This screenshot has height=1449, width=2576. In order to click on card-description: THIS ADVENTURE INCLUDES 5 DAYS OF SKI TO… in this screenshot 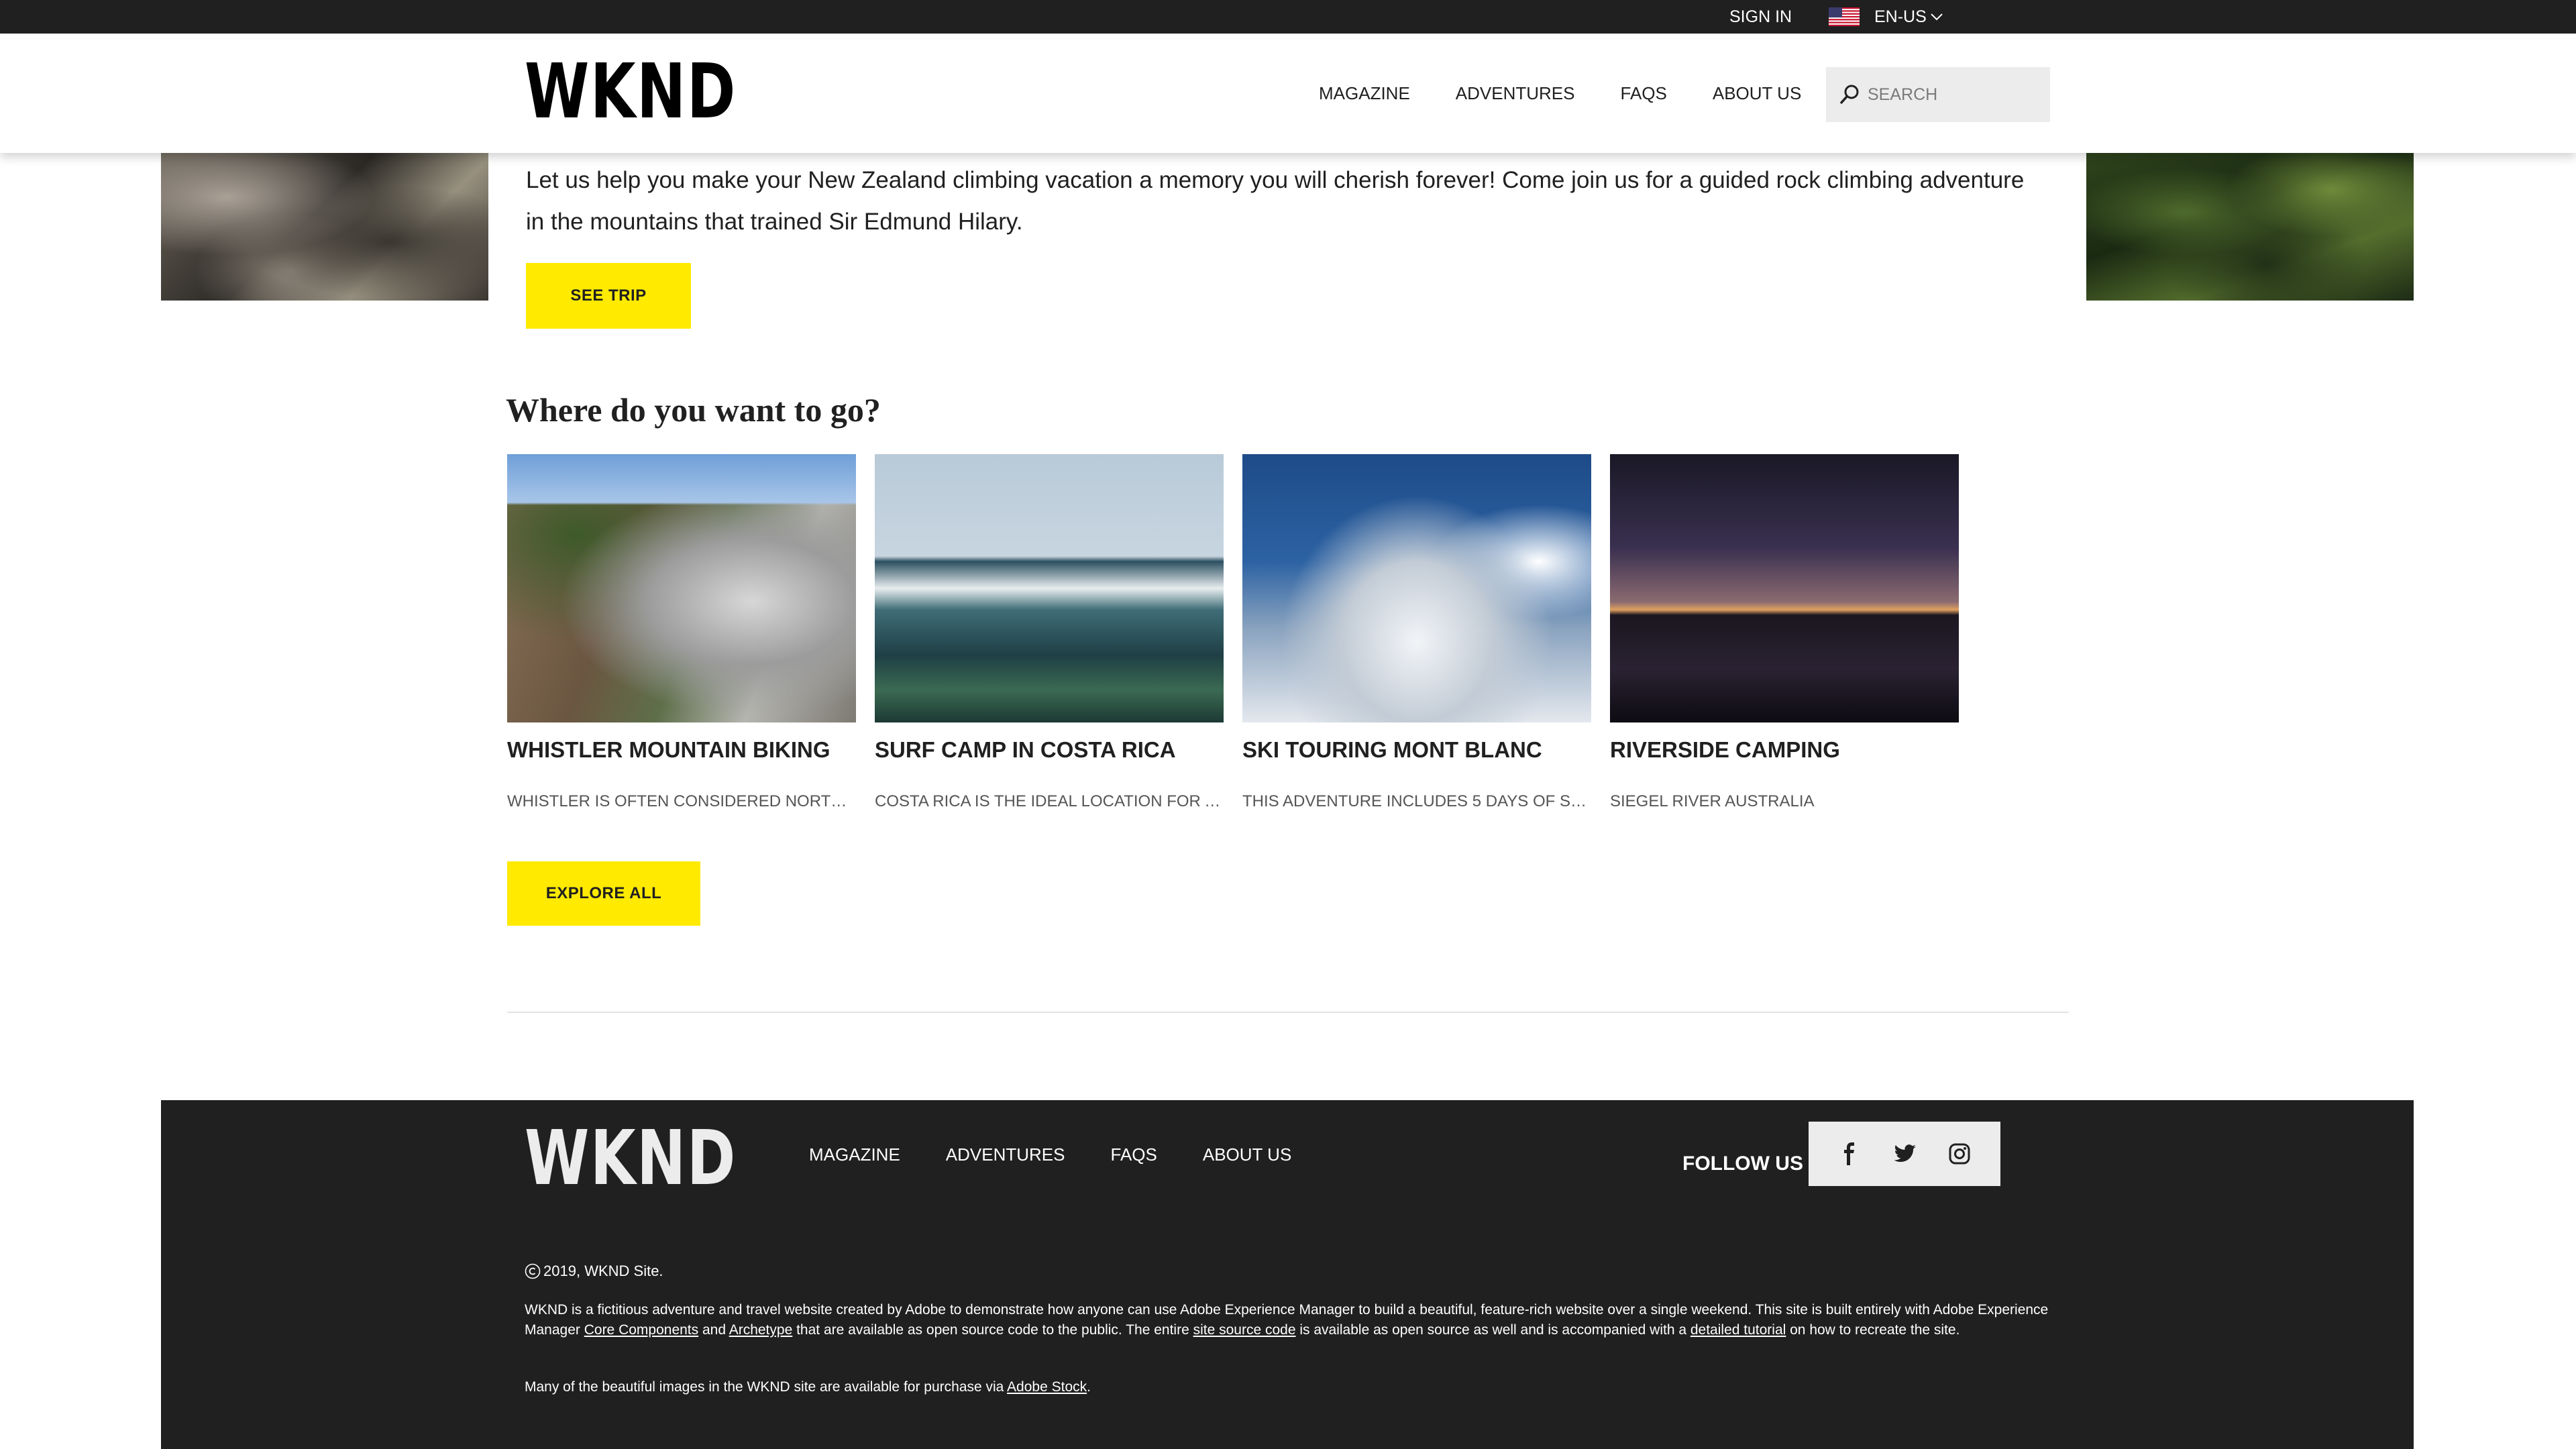, I will do `click(1416, 801)`.